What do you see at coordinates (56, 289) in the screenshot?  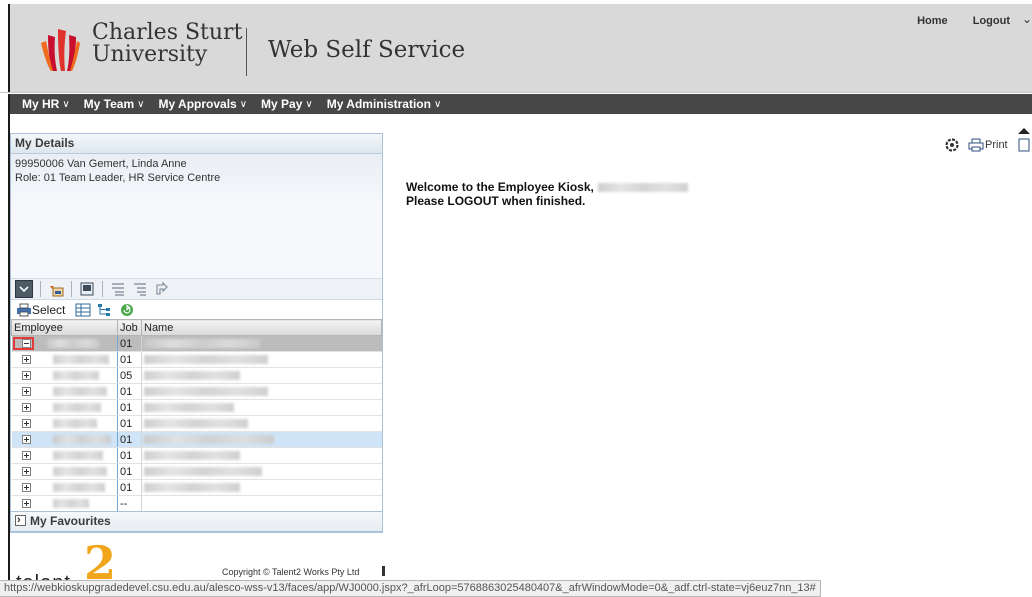 I see `go-up-icon` at bounding box center [56, 289].